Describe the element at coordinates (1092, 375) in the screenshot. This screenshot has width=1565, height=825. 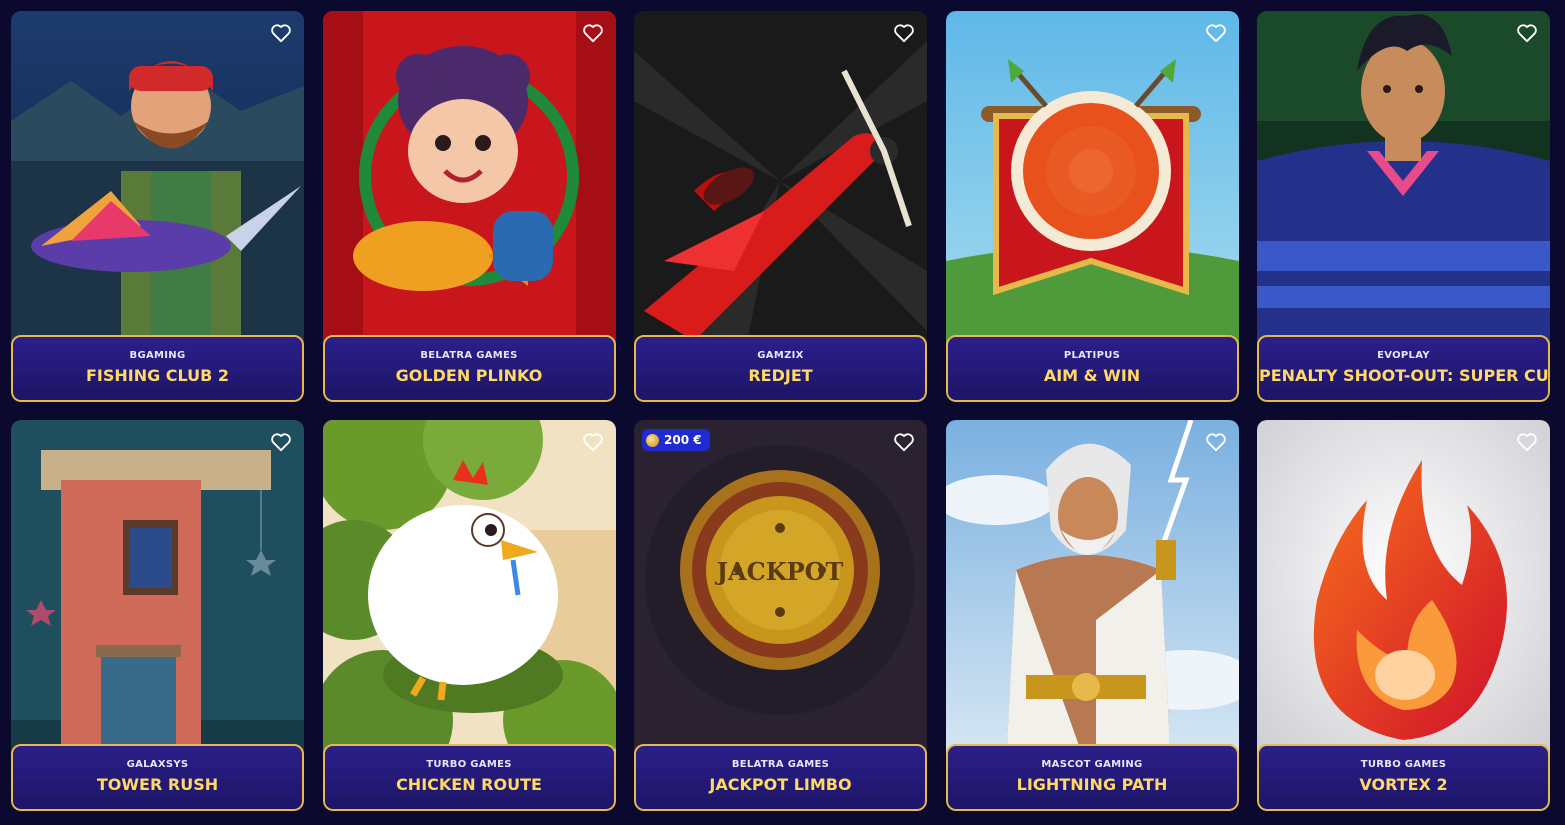
I see `game-title: AIM & WIN` at that location.